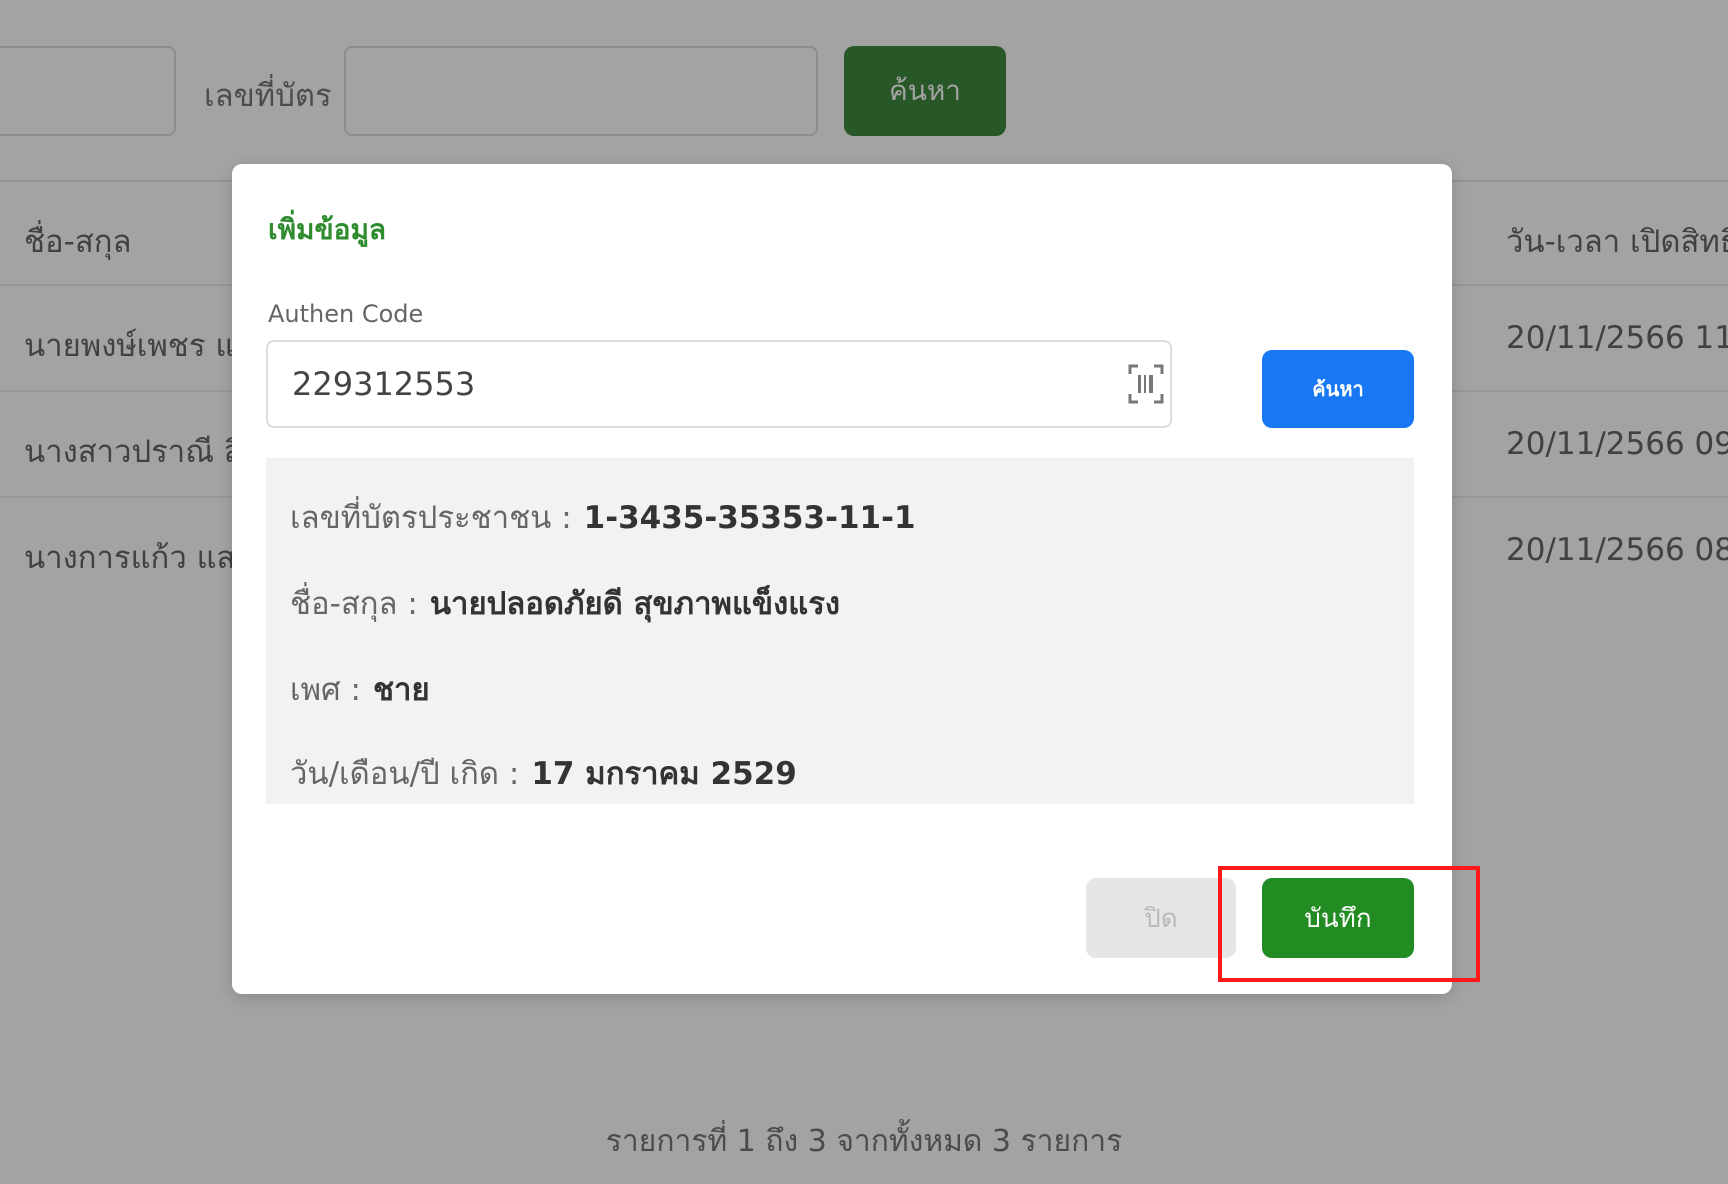 The width and height of the screenshot is (1728, 1184). What do you see at coordinates (354, 604) in the screenshot?
I see `full-name-label: ชื่อ-สกุล :` at bounding box center [354, 604].